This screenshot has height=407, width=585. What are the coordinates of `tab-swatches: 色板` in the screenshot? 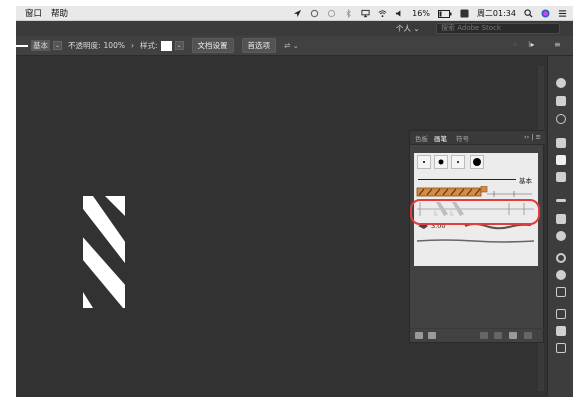 It's located at (421, 138).